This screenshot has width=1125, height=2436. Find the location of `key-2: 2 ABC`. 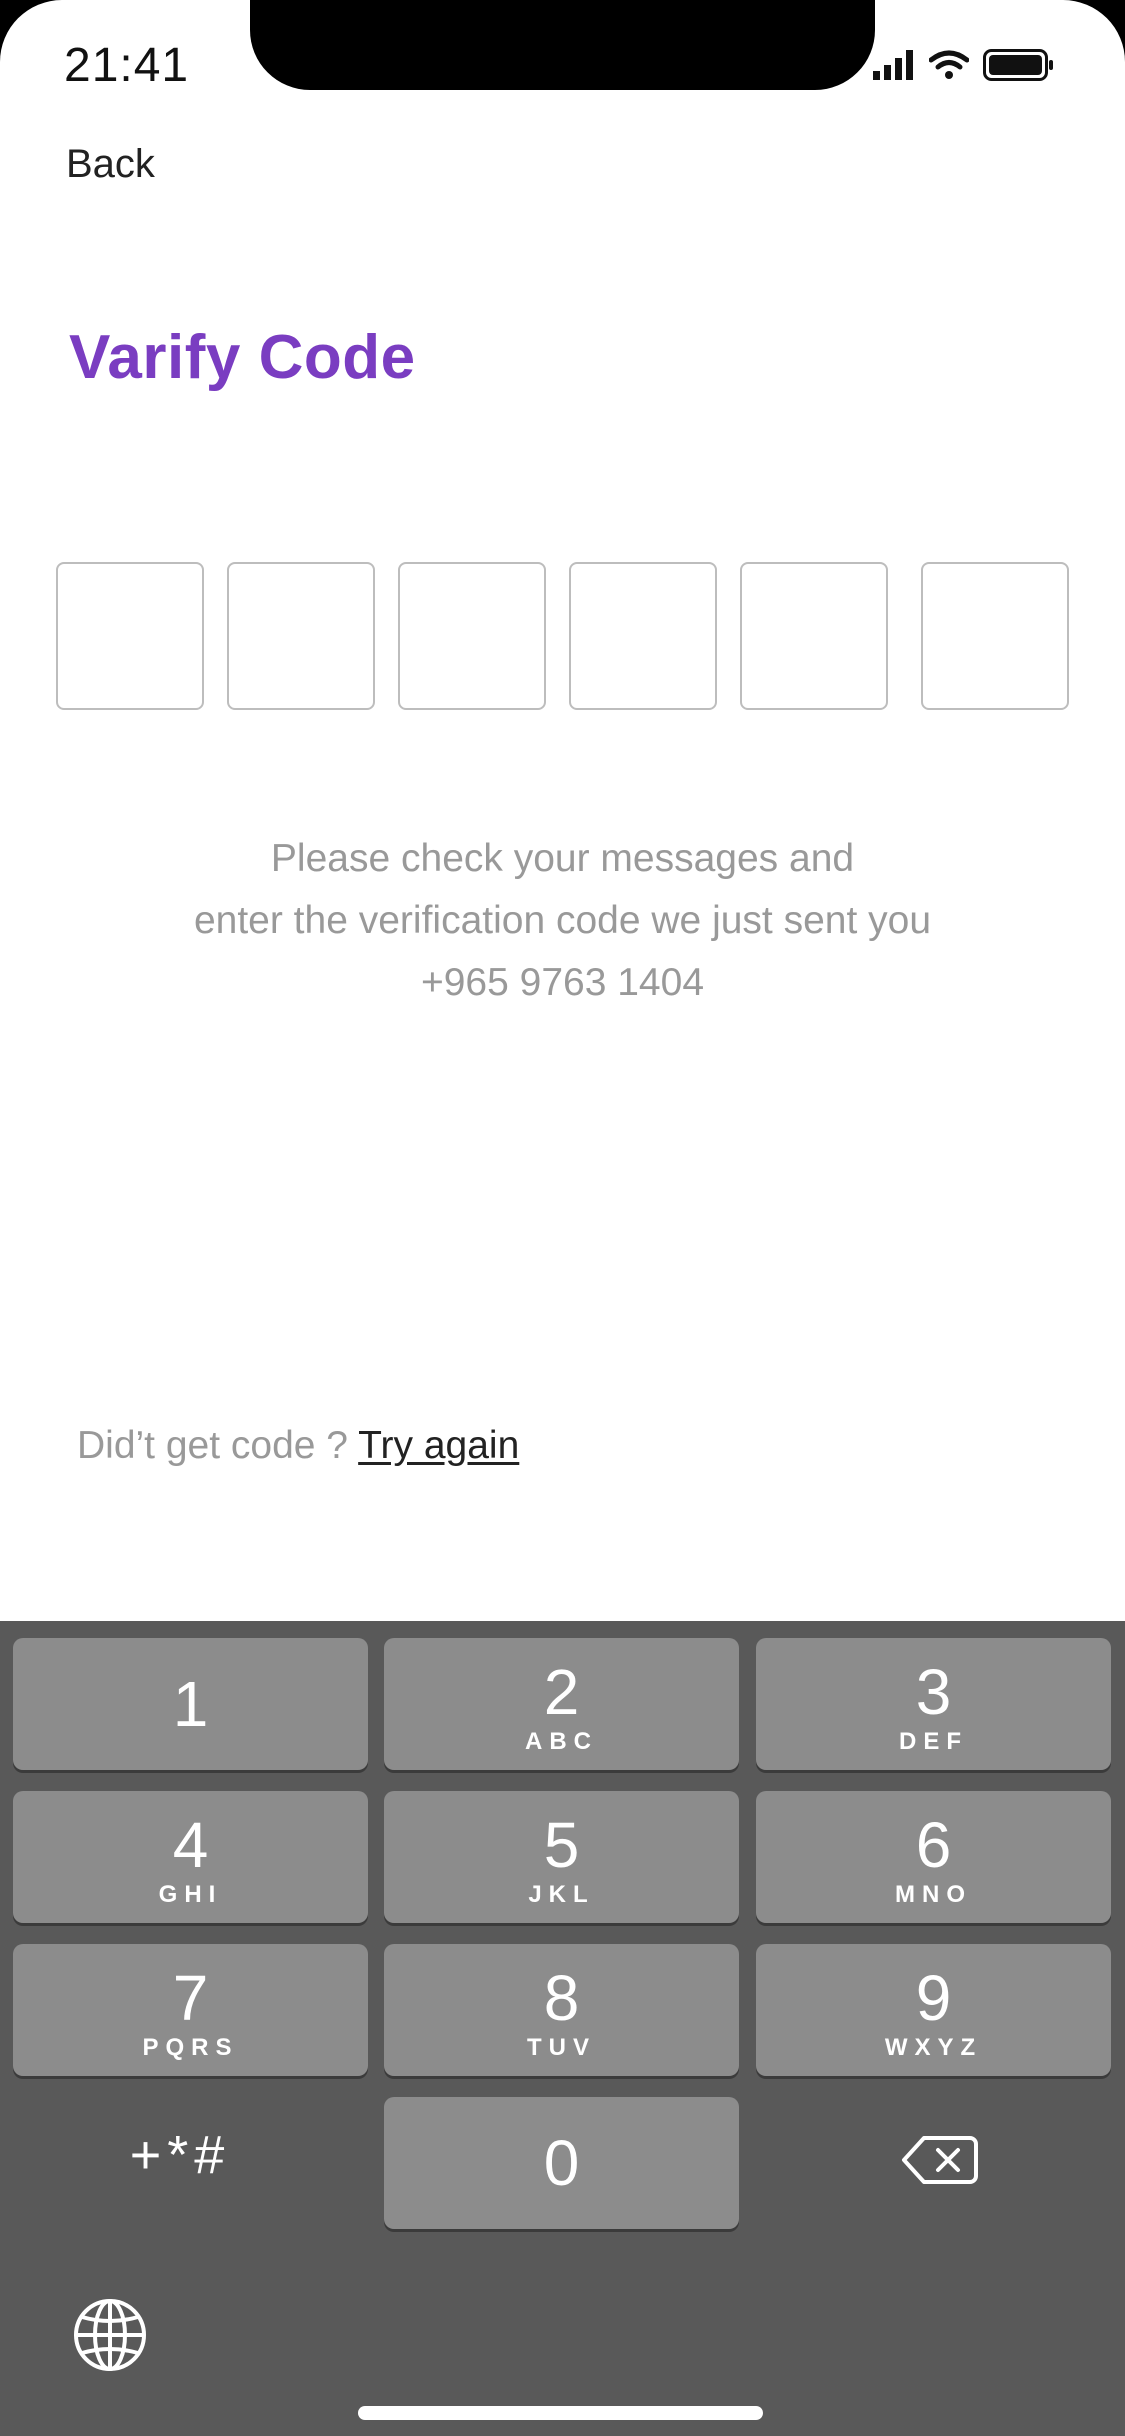

key-2: 2 ABC is located at coordinates (561, 1704).